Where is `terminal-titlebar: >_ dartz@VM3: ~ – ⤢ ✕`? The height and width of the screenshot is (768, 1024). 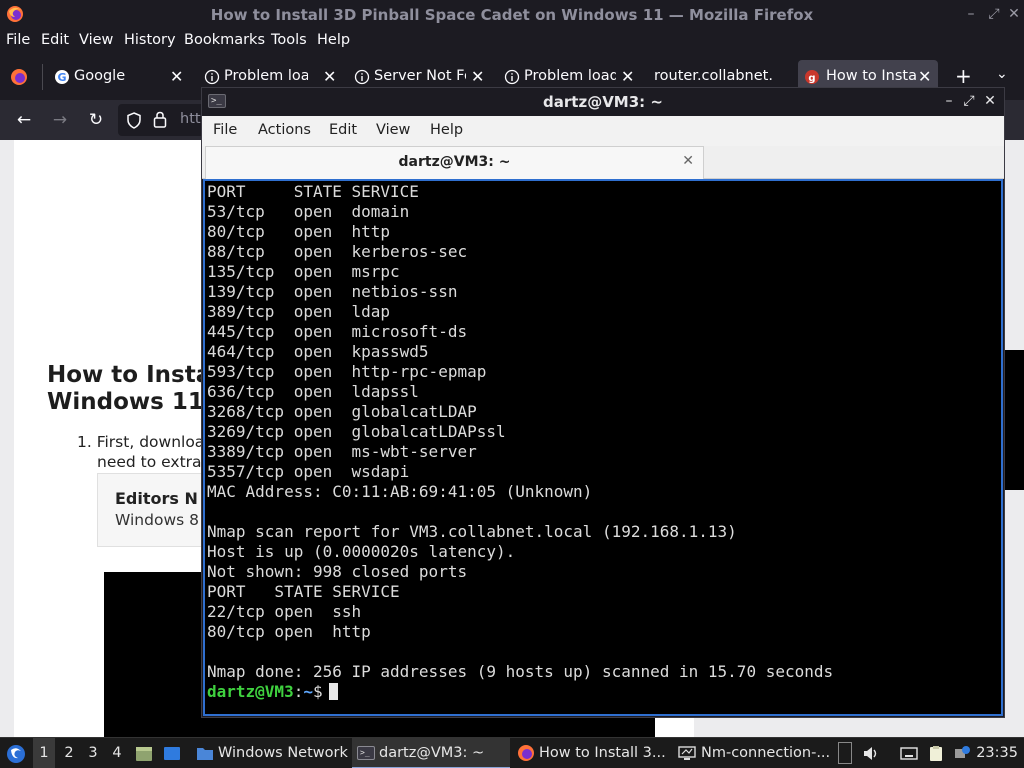 terminal-titlebar: >_ dartz@VM3: ~ – ⤢ ✕ is located at coordinates (603, 102).